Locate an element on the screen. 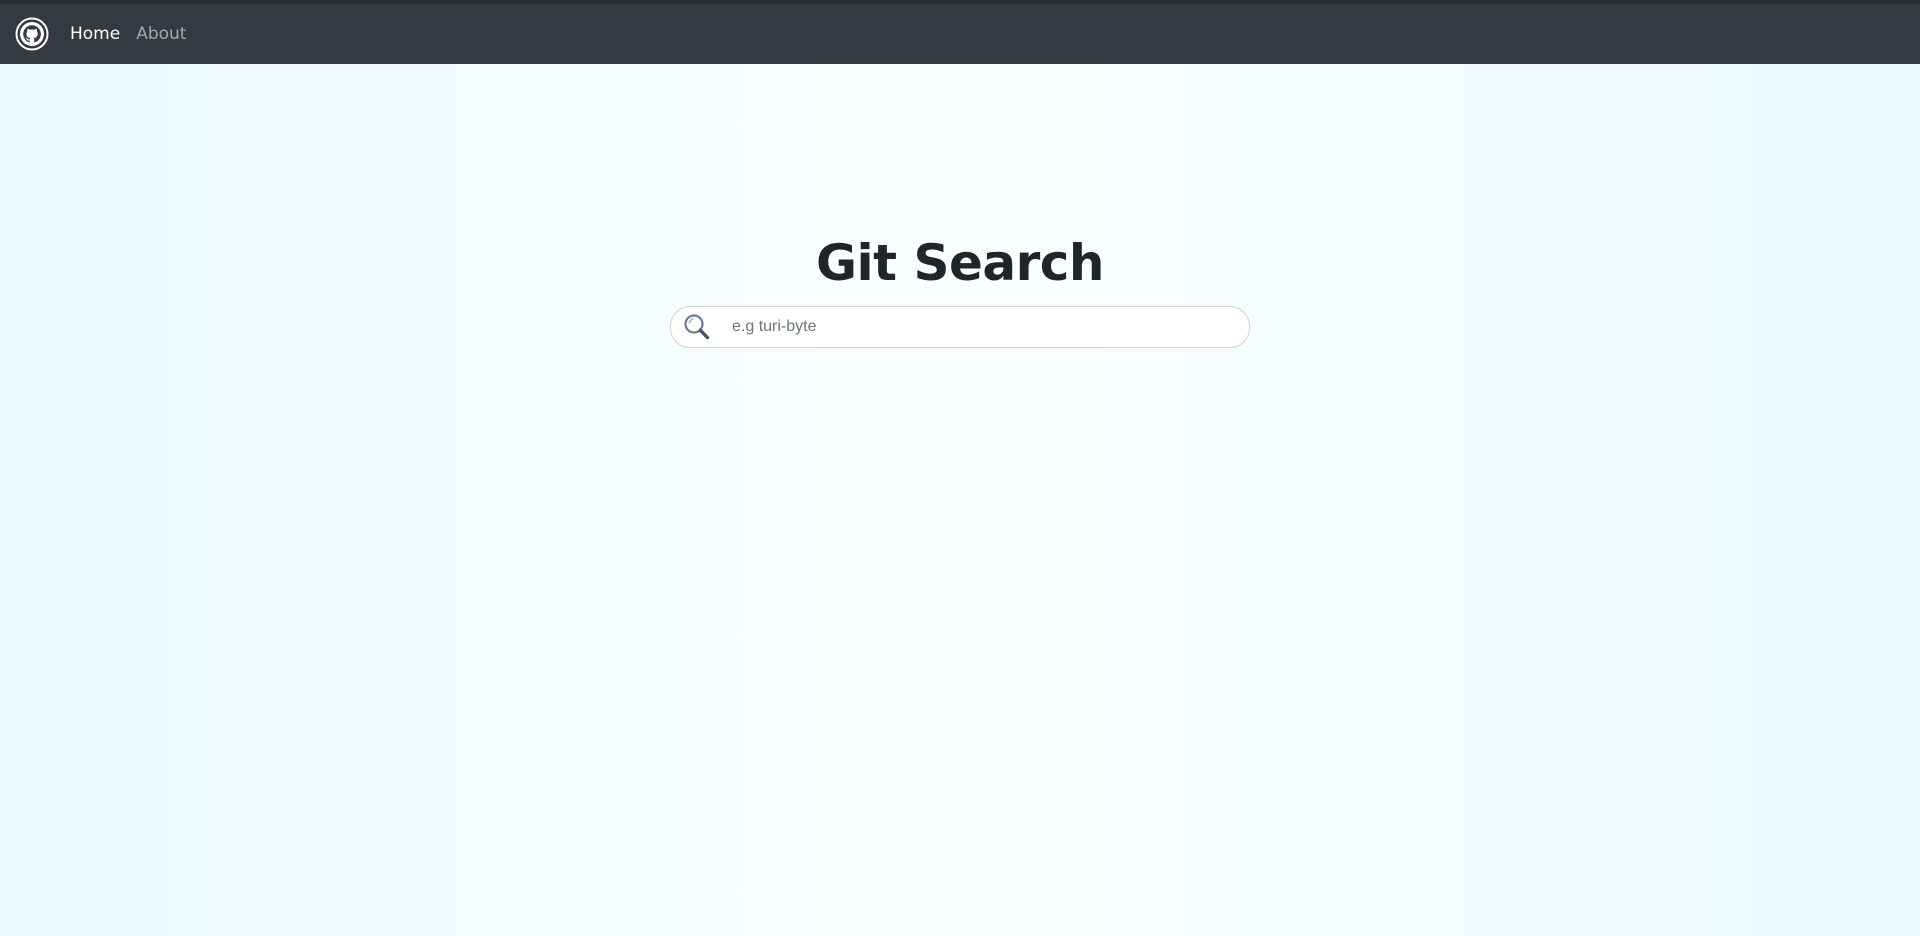  search-input is located at coordinates (982, 327).